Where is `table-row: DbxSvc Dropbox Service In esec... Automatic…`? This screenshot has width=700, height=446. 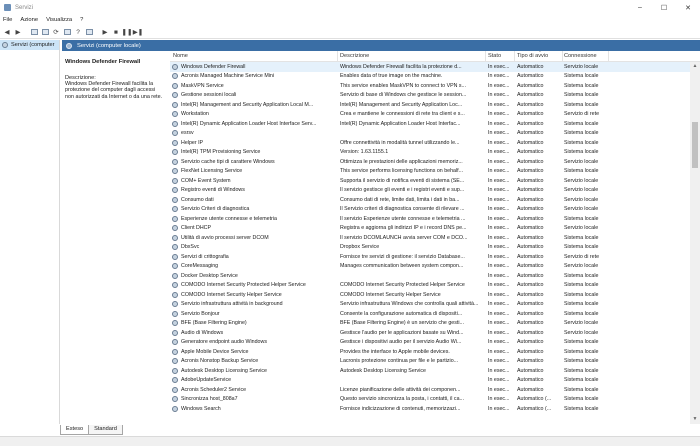 table-row: DbxSvc Dropbox Service In esec... Automatic… is located at coordinates (435, 248).